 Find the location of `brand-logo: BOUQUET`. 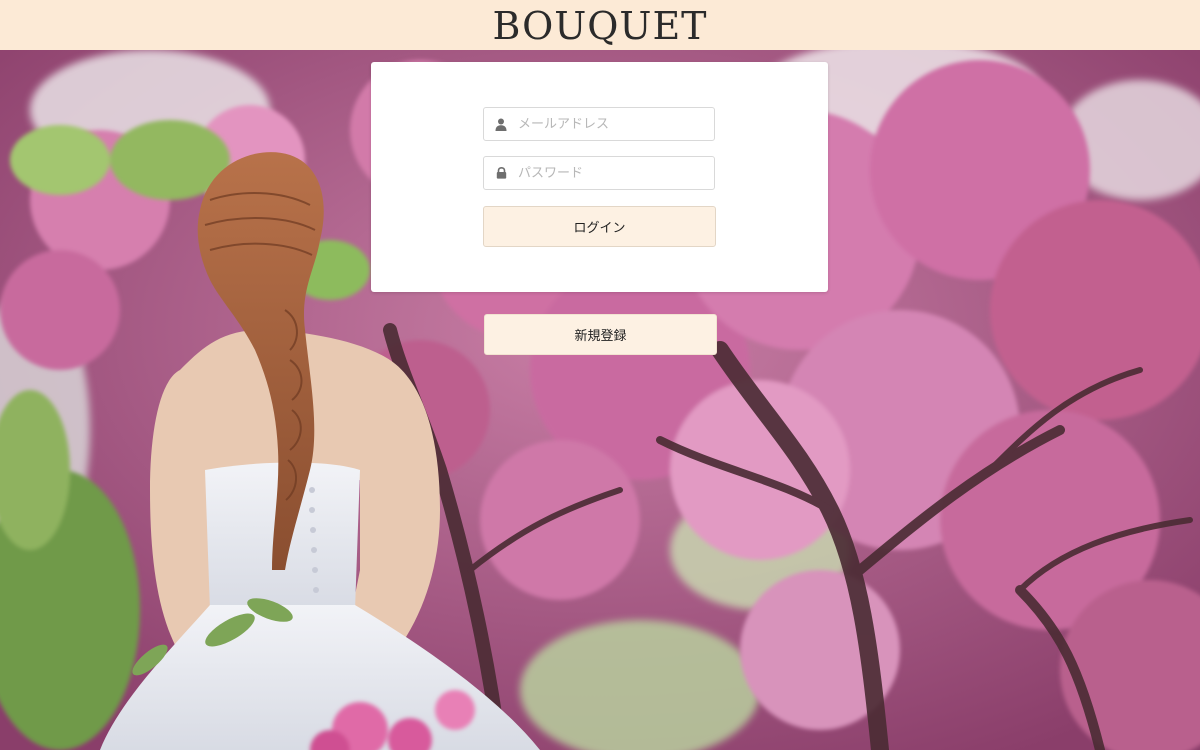

brand-logo: BOUQUET is located at coordinates (599, 25).